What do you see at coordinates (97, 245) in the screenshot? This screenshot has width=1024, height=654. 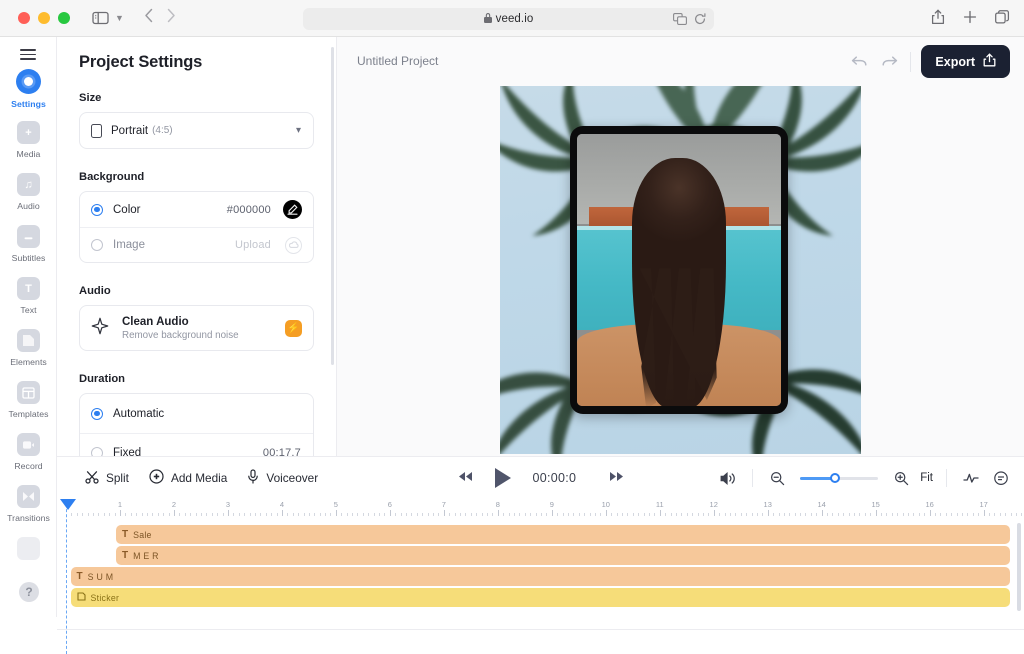 I see `radio-background-image` at bounding box center [97, 245].